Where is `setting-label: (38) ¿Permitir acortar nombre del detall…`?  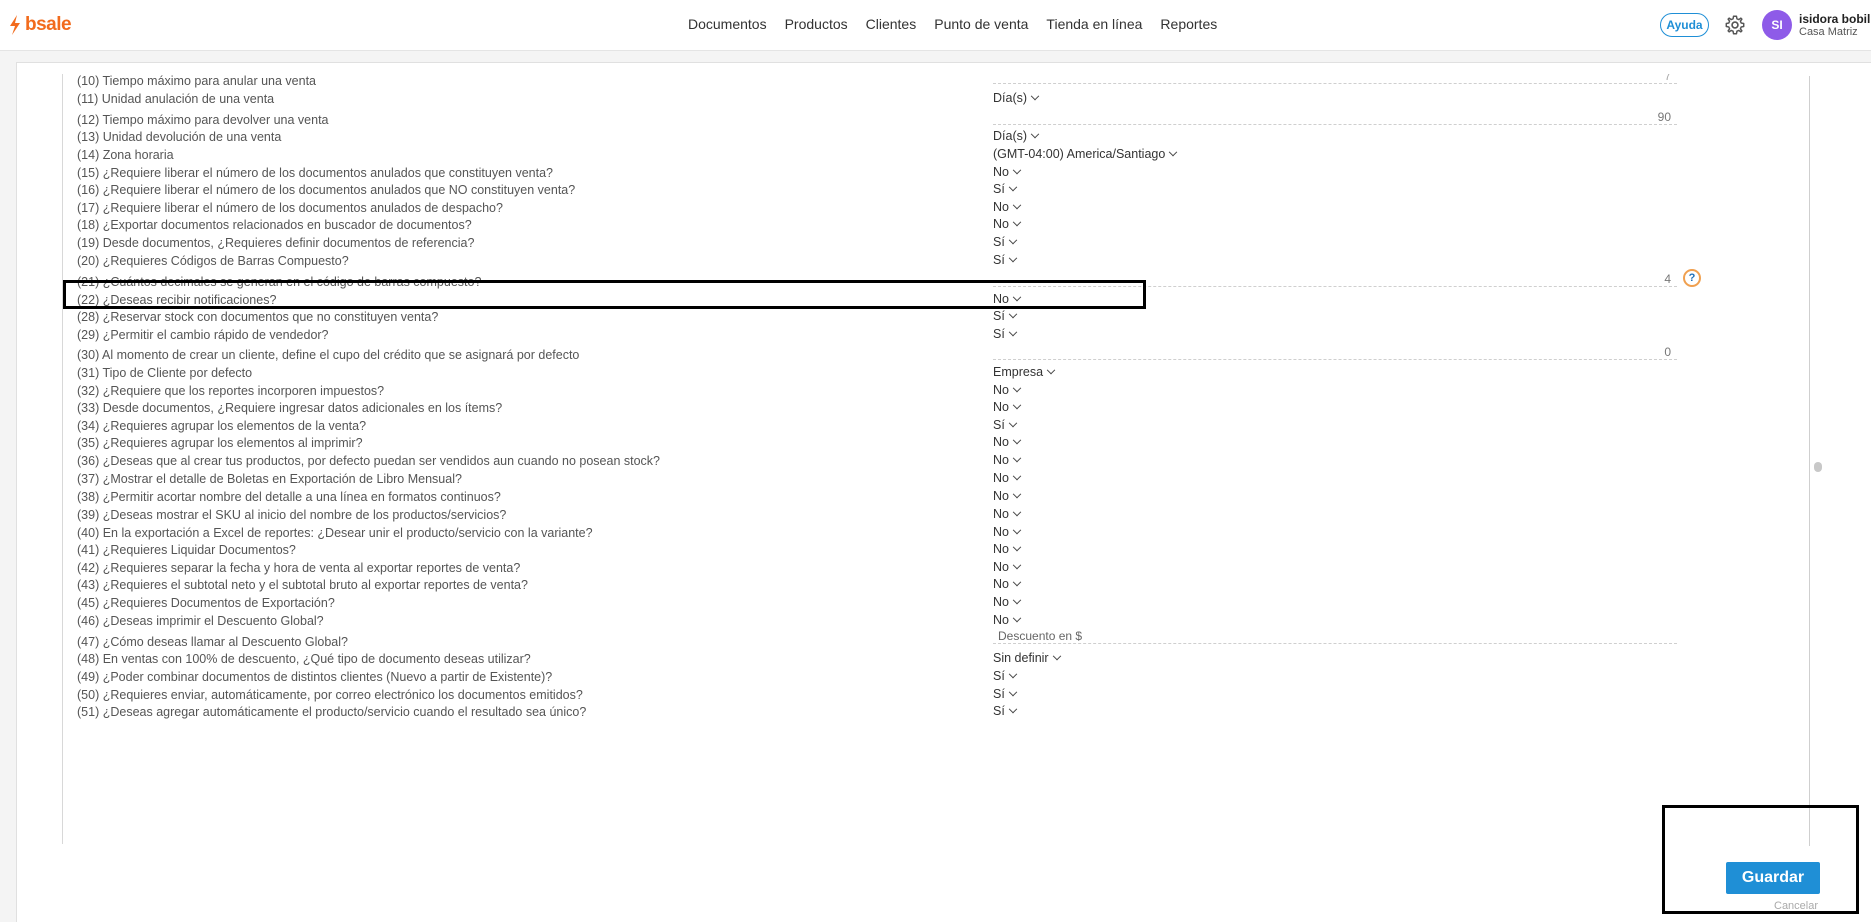
setting-label: (38) ¿Permitir acortar nombre del detall… is located at coordinates (289, 497).